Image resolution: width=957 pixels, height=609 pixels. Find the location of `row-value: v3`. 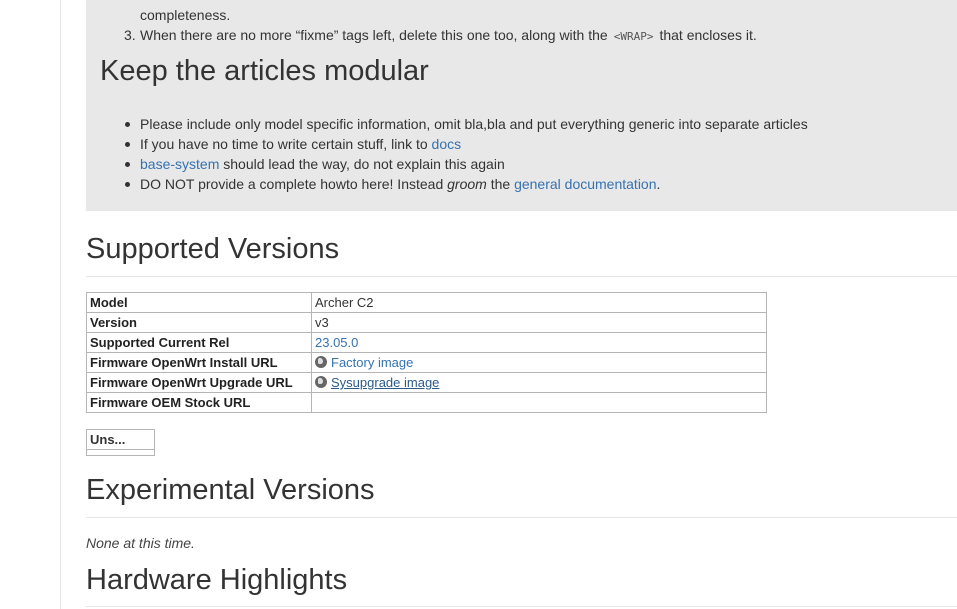

row-value: v3 is located at coordinates (539, 322).